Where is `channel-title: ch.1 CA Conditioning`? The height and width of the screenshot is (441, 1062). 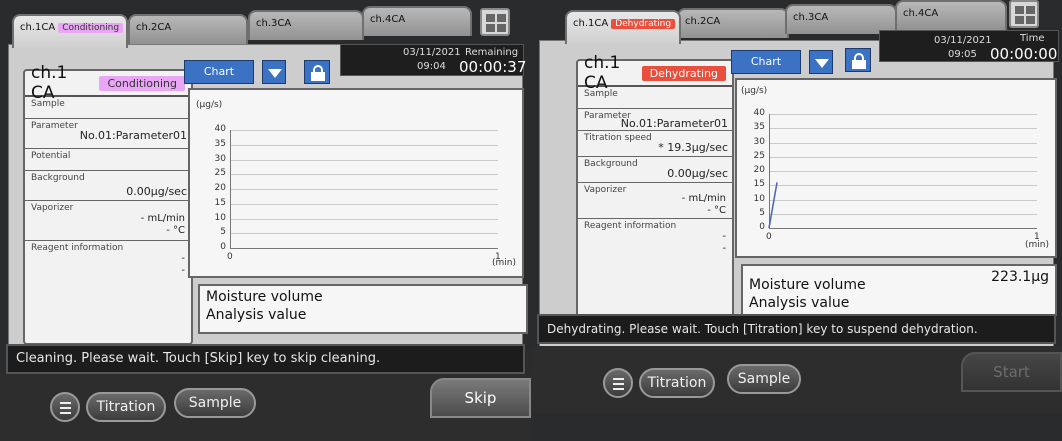 channel-title: ch.1 CA Conditioning is located at coordinates (108, 83).